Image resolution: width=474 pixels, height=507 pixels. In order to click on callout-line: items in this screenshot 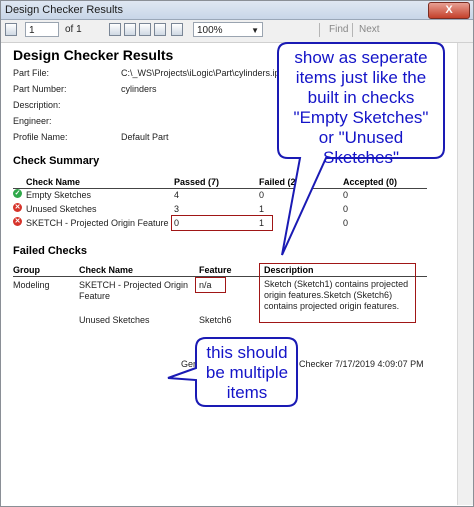, I will do `click(247, 392)`.